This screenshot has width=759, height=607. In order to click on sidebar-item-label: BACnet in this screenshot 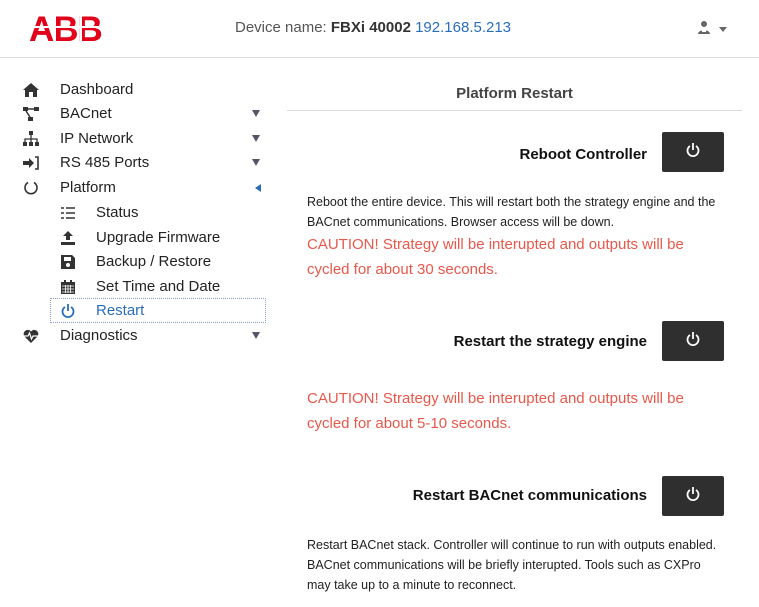, I will do `click(86, 113)`.